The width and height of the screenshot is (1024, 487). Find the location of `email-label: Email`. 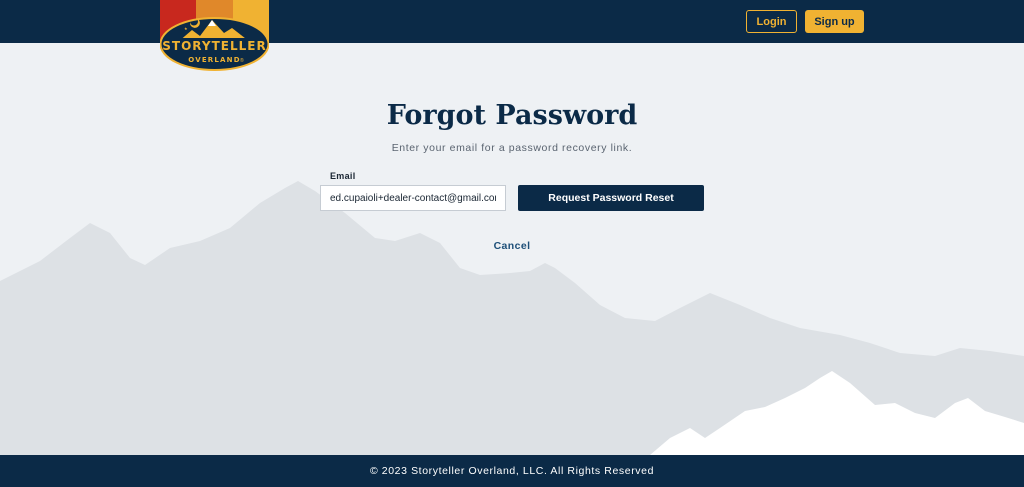

email-label: Email is located at coordinates (343, 176).